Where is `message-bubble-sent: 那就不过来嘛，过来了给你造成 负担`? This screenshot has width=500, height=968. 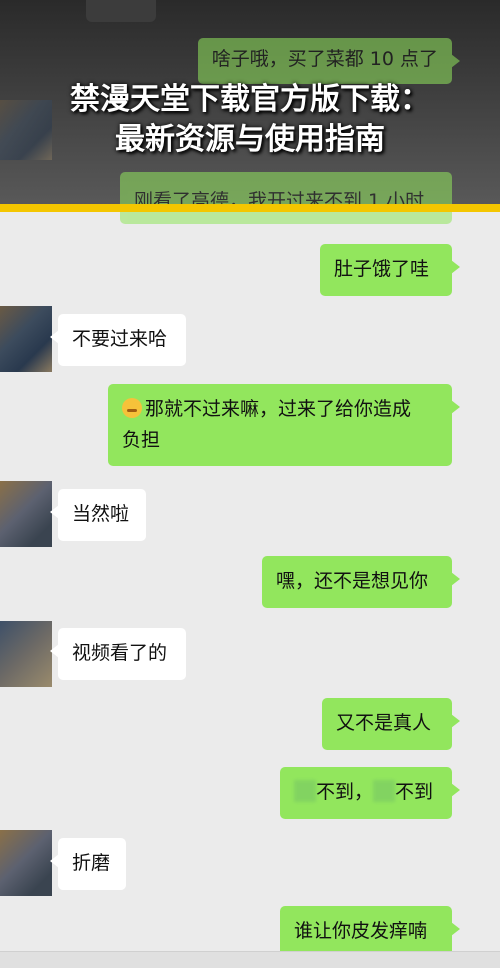 message-bubble-sent: 那就不过来嘛，过来了给你造成 负担 is located at coordinates (284, 425).